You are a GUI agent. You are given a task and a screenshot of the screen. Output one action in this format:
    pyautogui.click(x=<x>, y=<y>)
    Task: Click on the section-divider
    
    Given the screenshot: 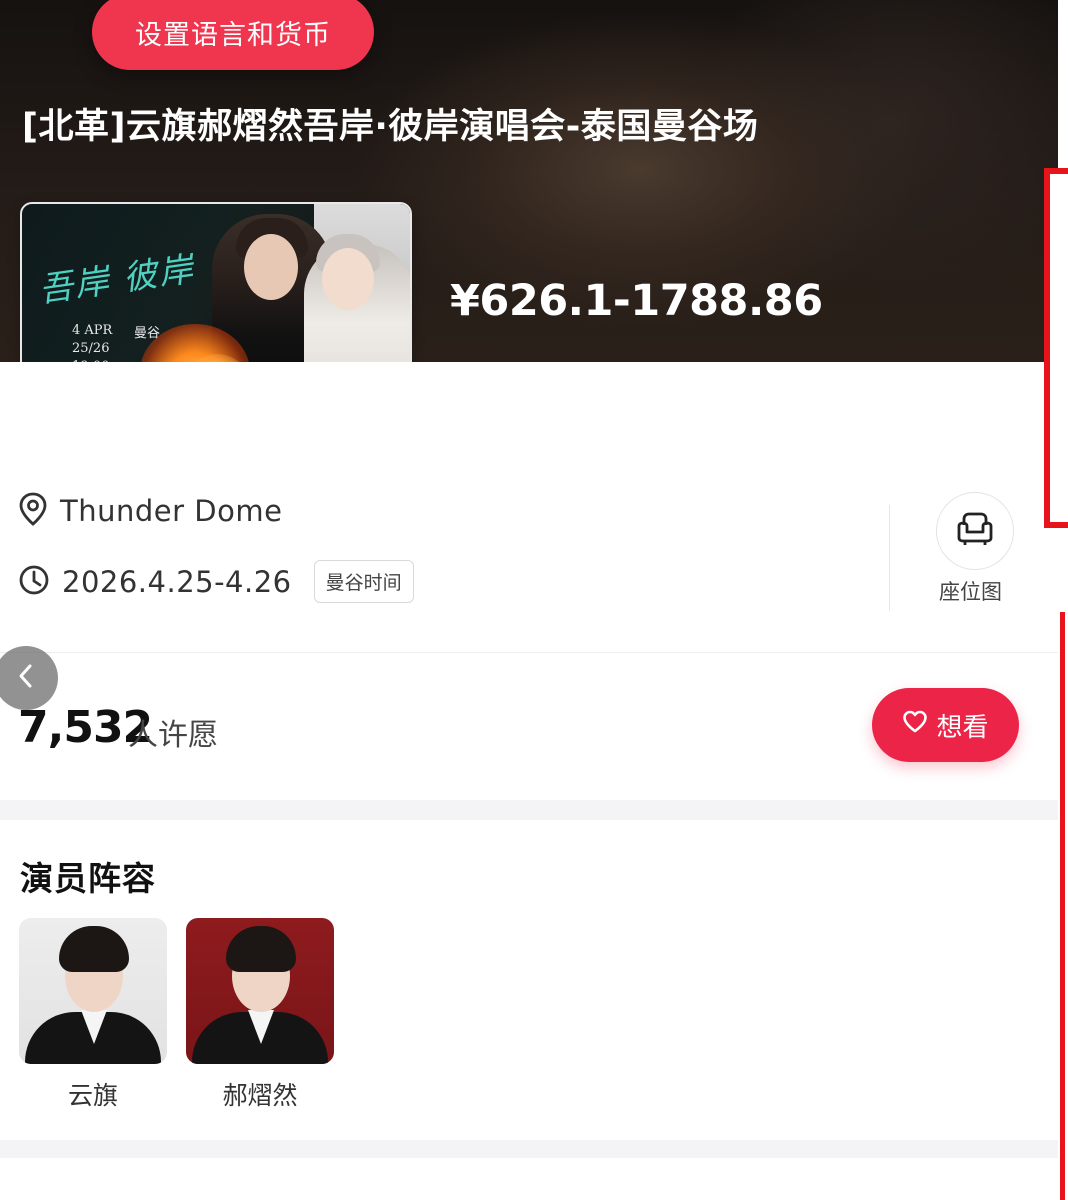 What is the action you would take?
    pyautogui.click(x=529, y=652)
    